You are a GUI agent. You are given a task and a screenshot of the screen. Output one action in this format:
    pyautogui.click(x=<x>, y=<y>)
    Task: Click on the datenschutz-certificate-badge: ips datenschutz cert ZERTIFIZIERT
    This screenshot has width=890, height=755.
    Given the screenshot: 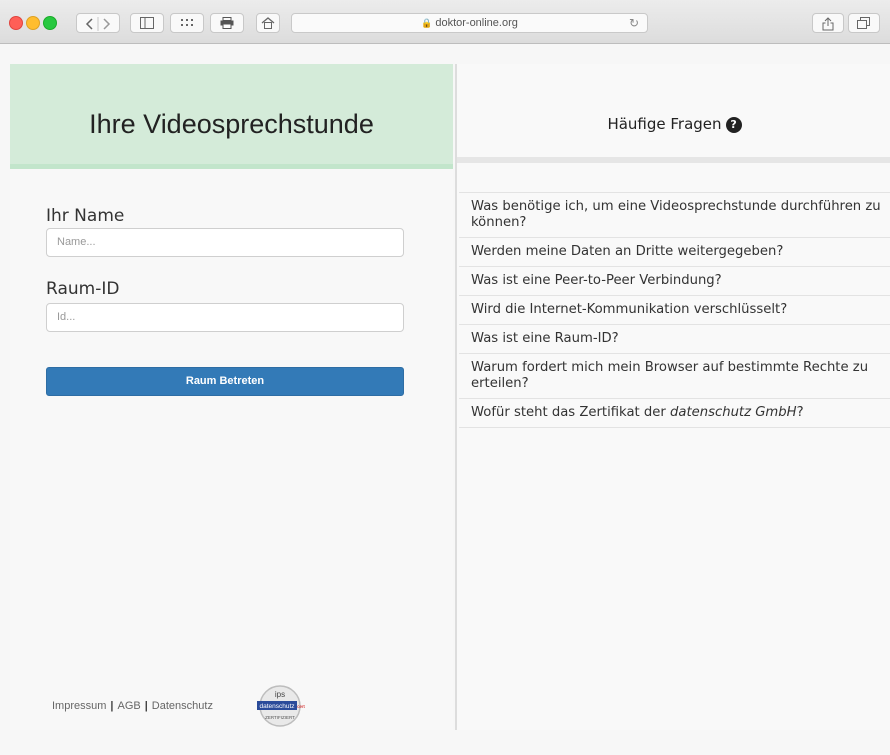 What is the action you would take?
    pyautogui.click(x=280, y=706)
    